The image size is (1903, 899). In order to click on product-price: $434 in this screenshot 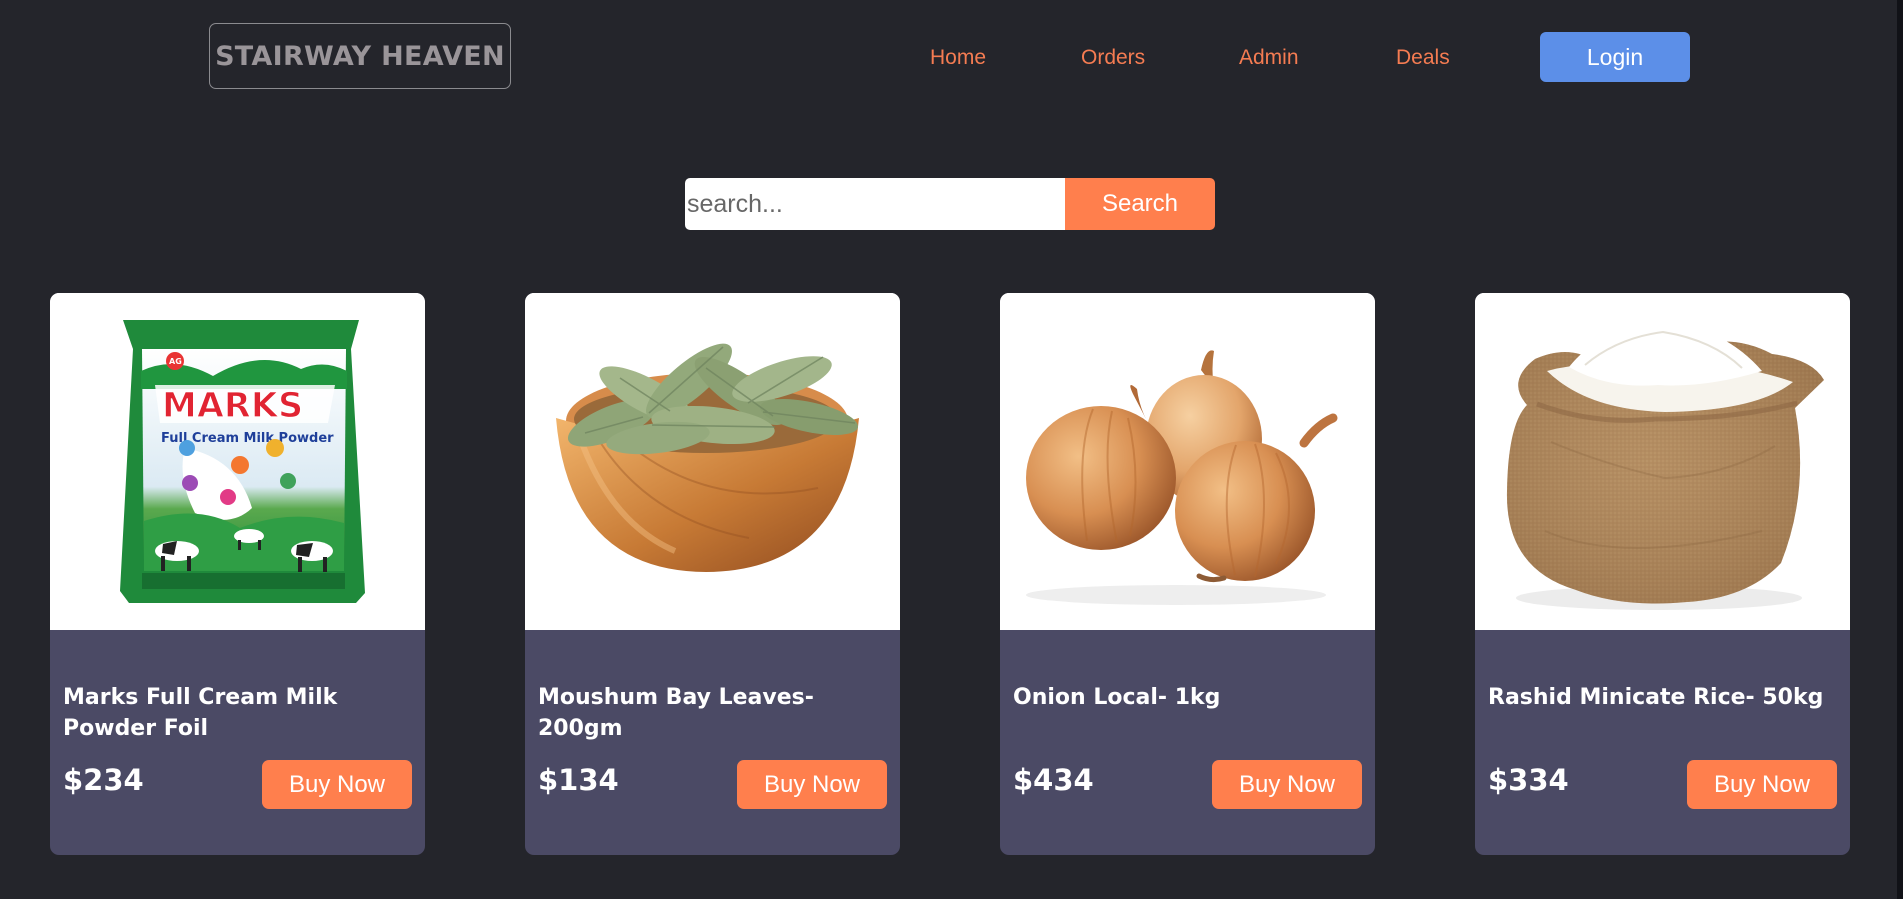, I will do `click(1053, 780)`.